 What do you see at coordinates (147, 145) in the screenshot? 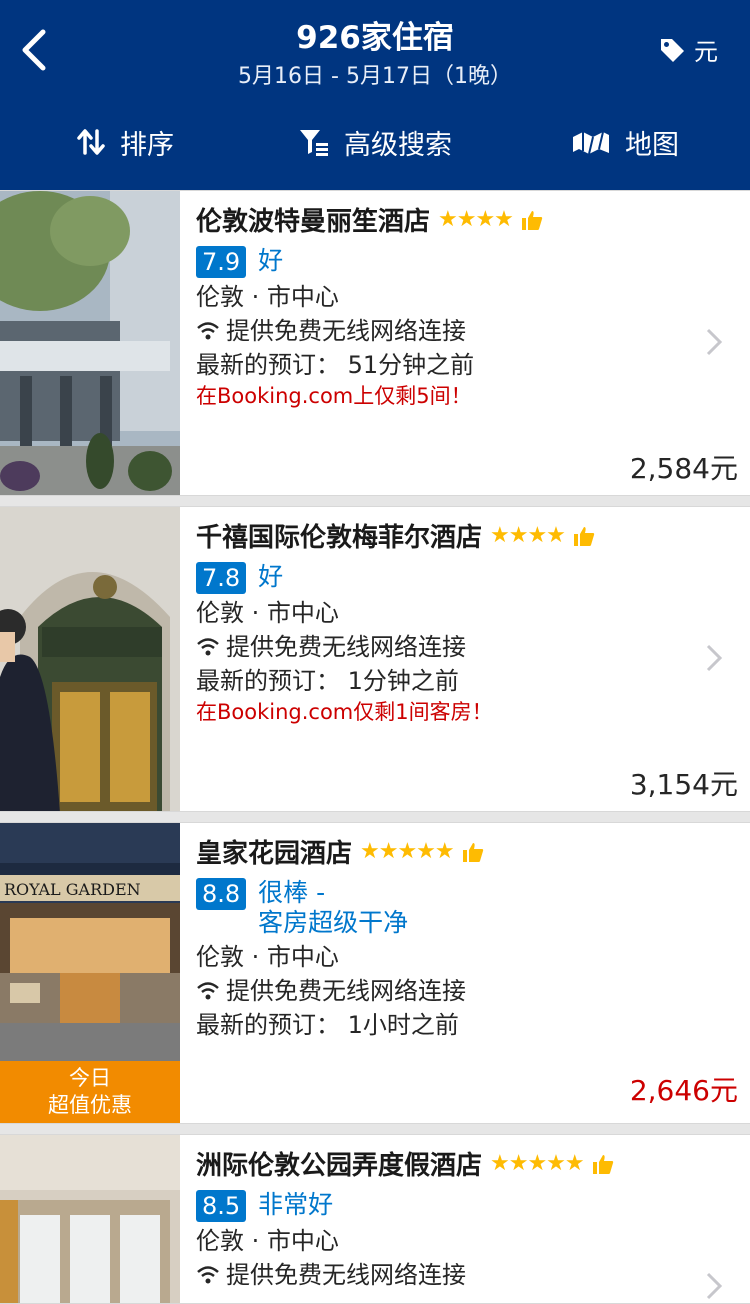
I see `sort-label: 排序` at bounding box center [147, 145].